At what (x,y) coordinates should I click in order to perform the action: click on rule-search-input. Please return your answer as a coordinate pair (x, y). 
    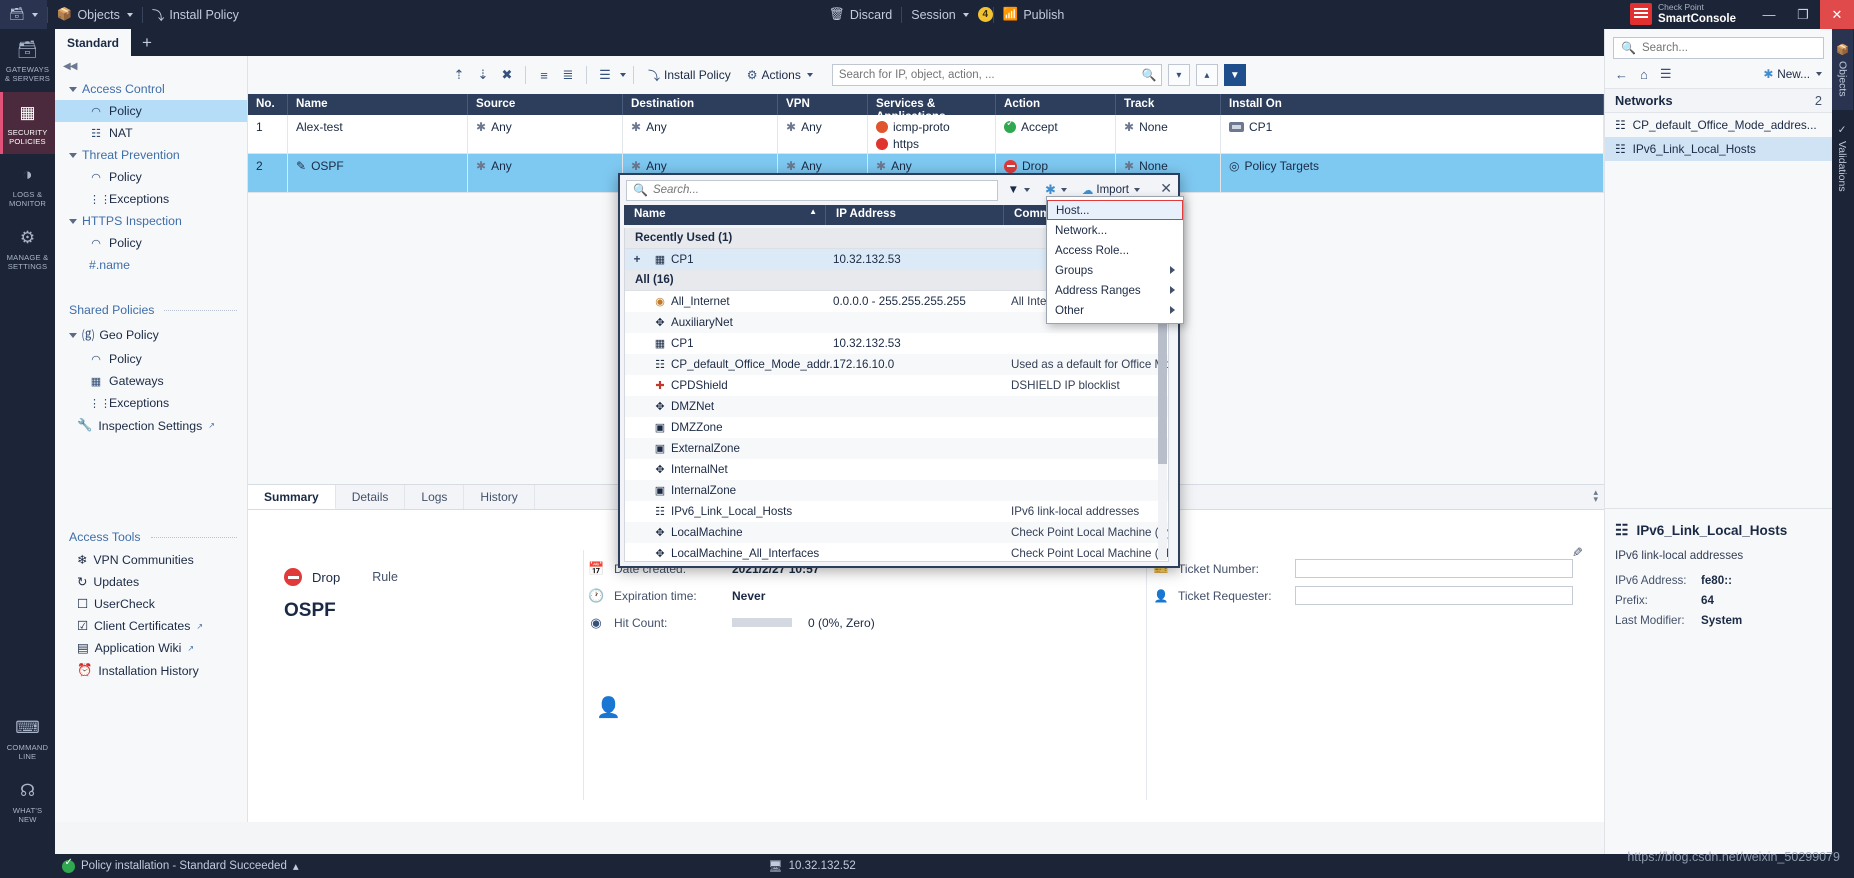
    Looking at the image, I should click on (980, 75).